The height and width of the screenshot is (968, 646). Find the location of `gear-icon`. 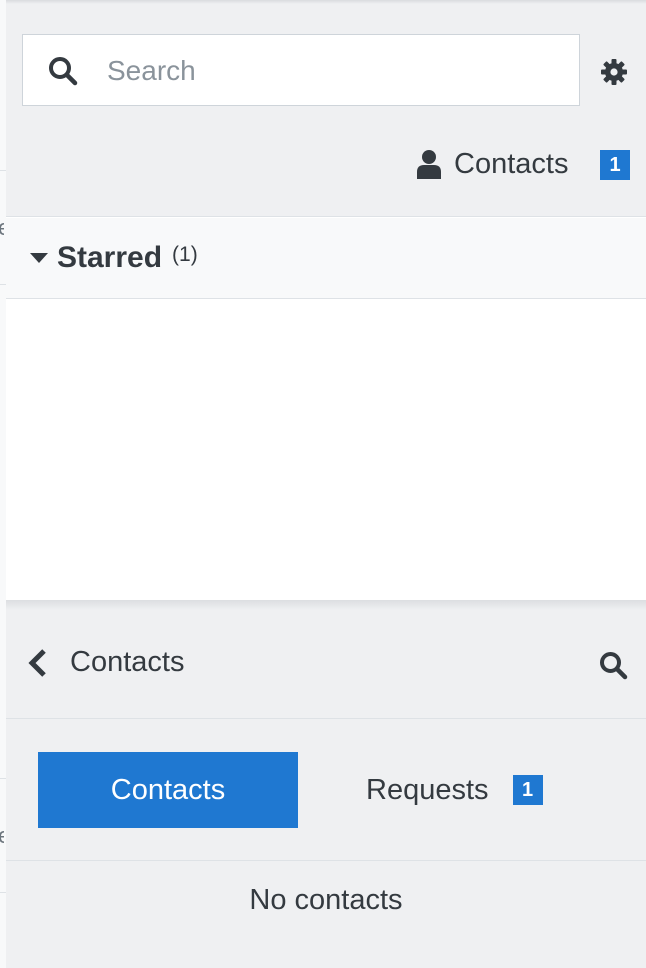

gear-icon is located at coordinates (614, 72).